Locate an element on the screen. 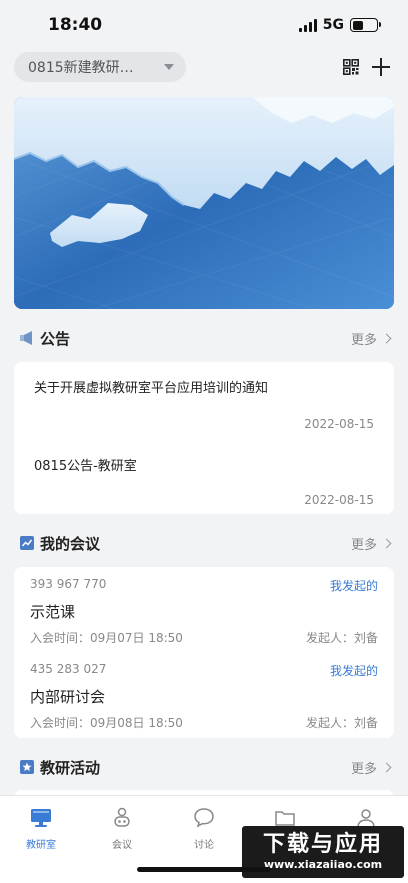 This screenshot has width=408, height=883. meetings-title: 我的会议 is located at coordinates (70, 543).